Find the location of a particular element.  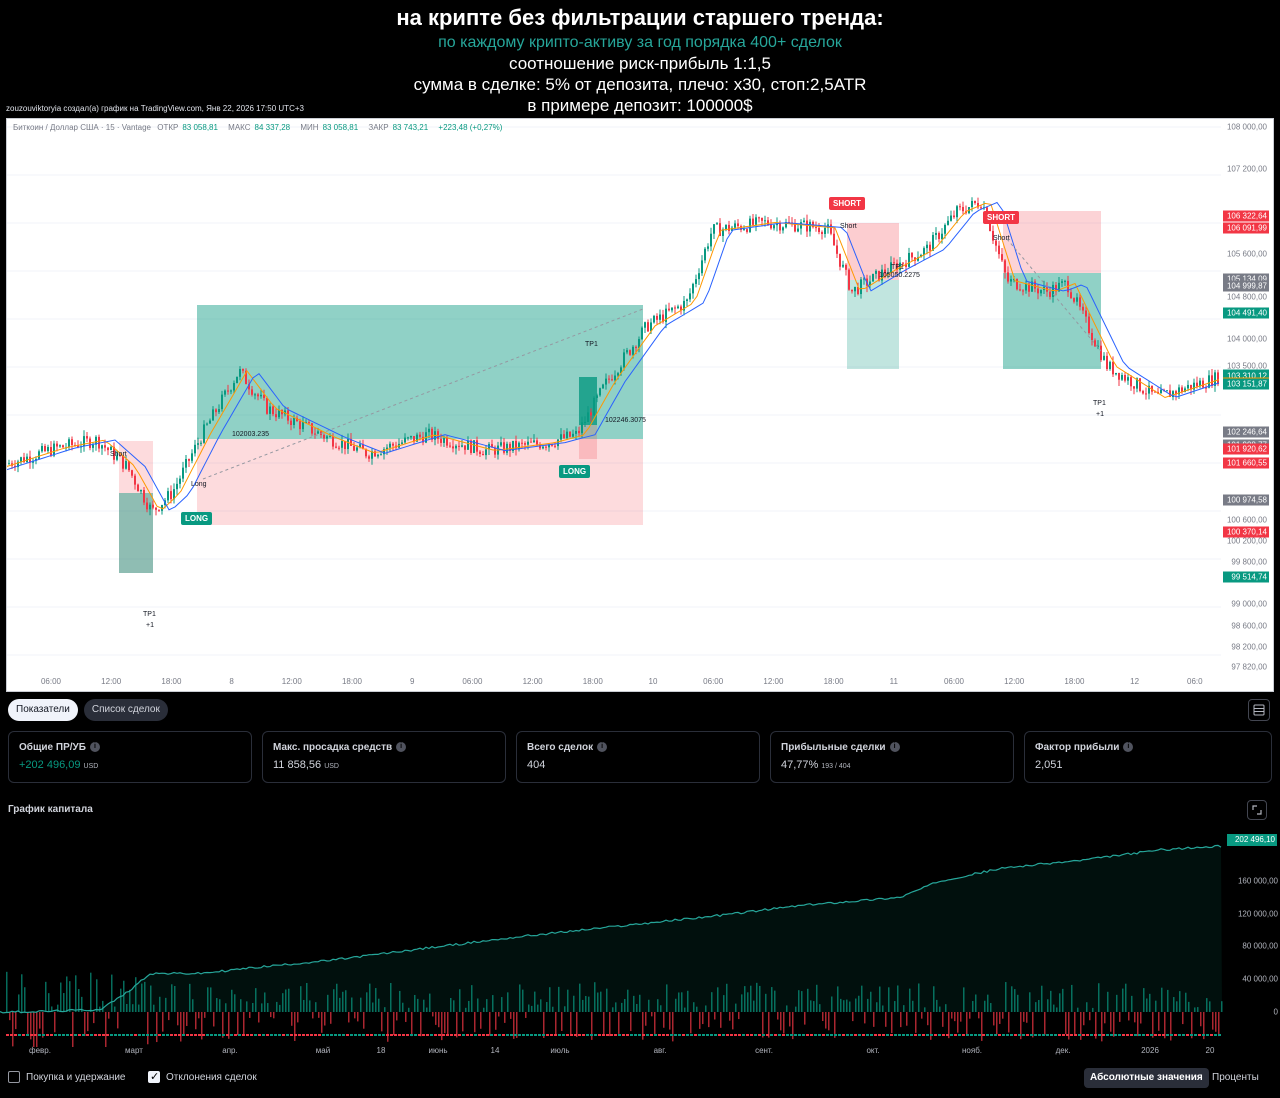

menu-button is located at coordinates (1259, 710).